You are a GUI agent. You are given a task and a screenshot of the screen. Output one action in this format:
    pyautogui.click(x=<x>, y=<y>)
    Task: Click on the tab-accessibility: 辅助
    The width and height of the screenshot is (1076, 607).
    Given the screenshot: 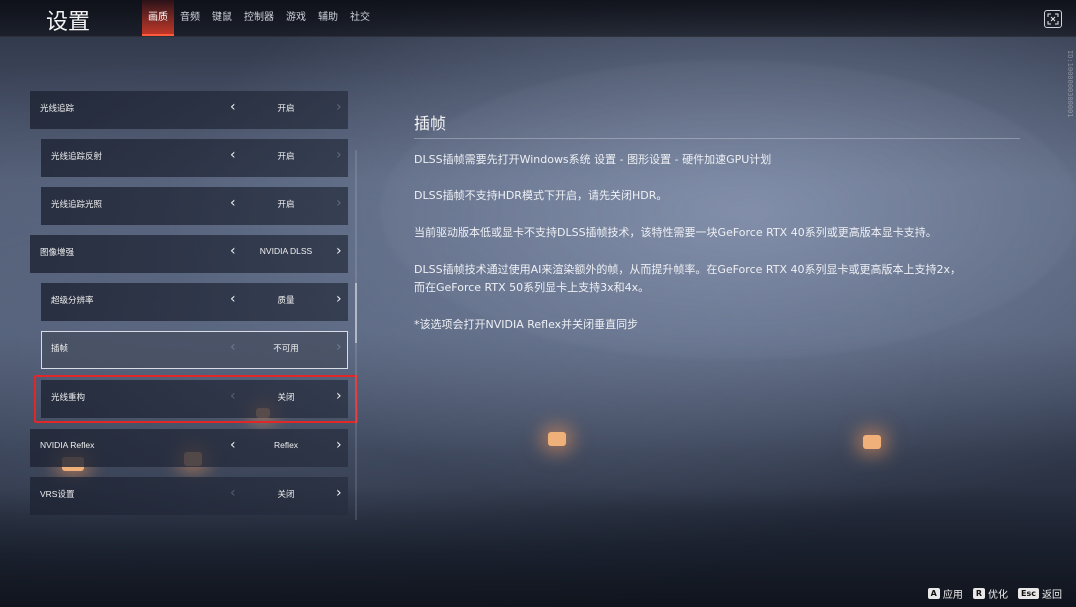 What is the action you would take?
    pyautogui.click(x=328, y=18)
    